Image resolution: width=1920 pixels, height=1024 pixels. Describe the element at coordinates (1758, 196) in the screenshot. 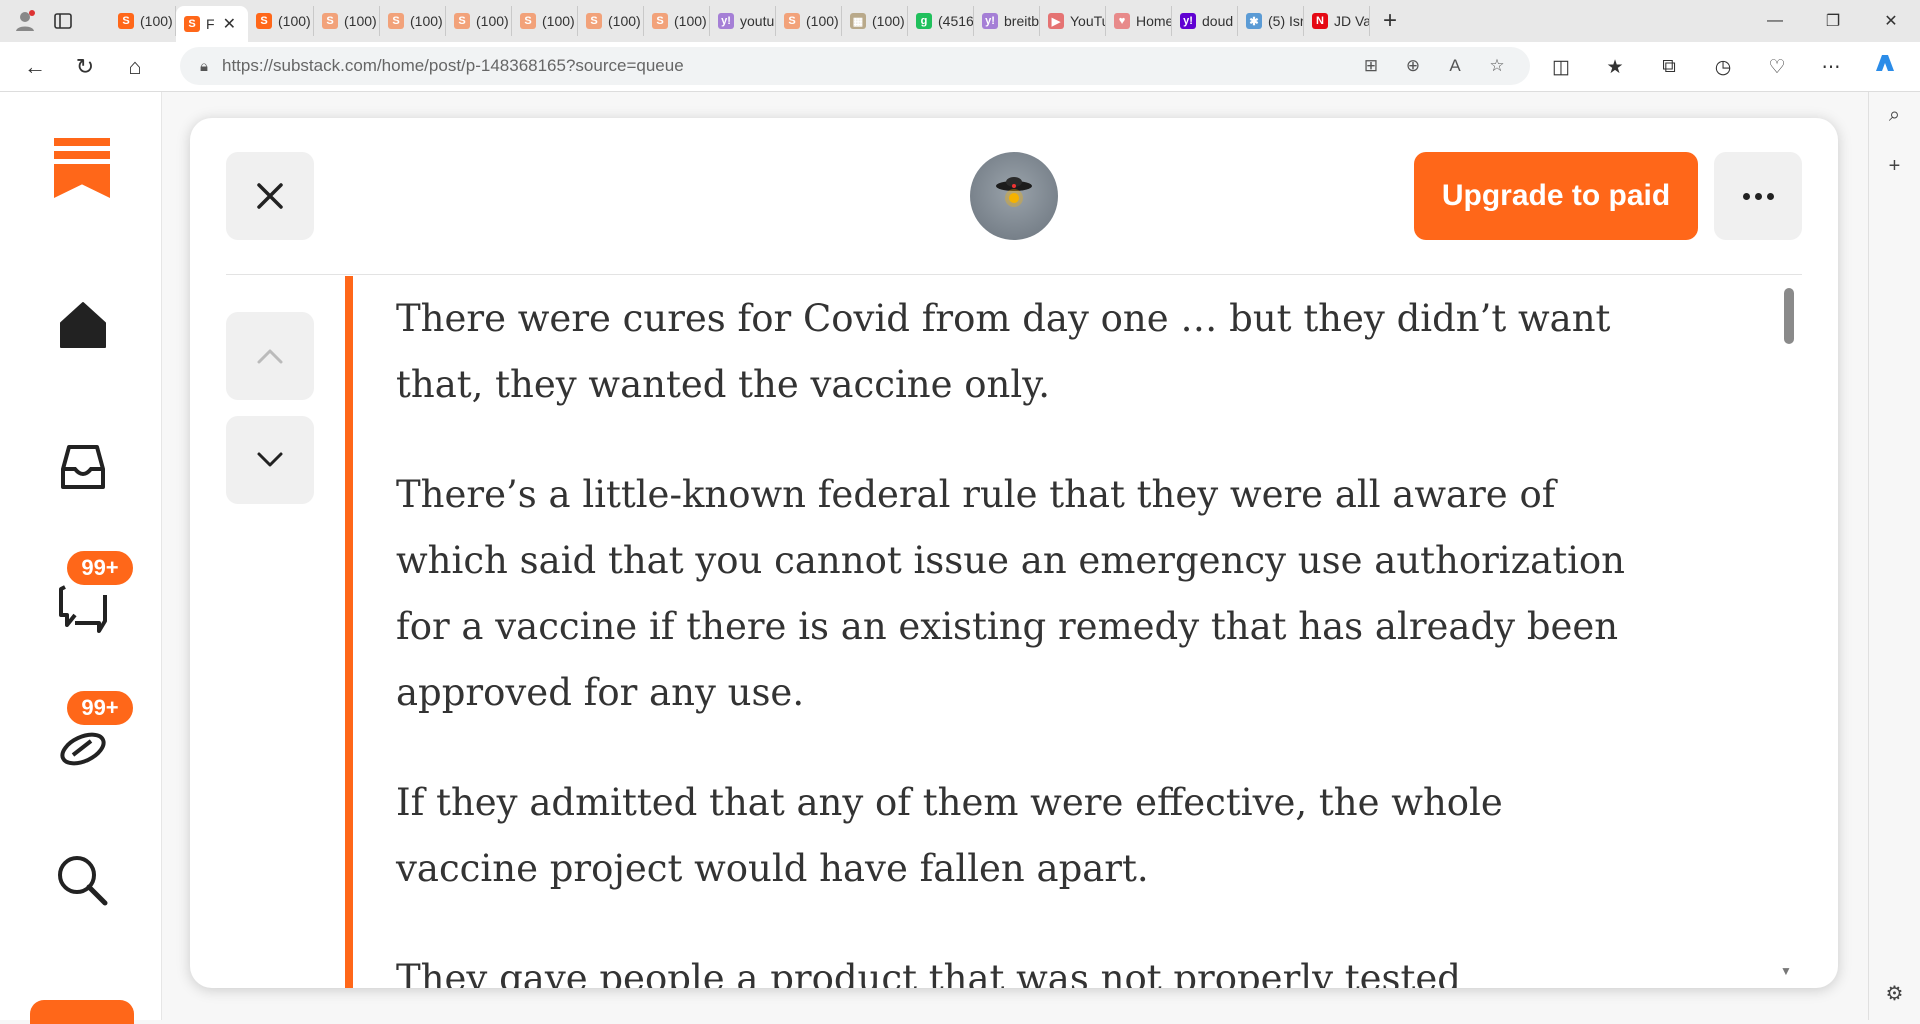

I see `more-options-button` at that location.